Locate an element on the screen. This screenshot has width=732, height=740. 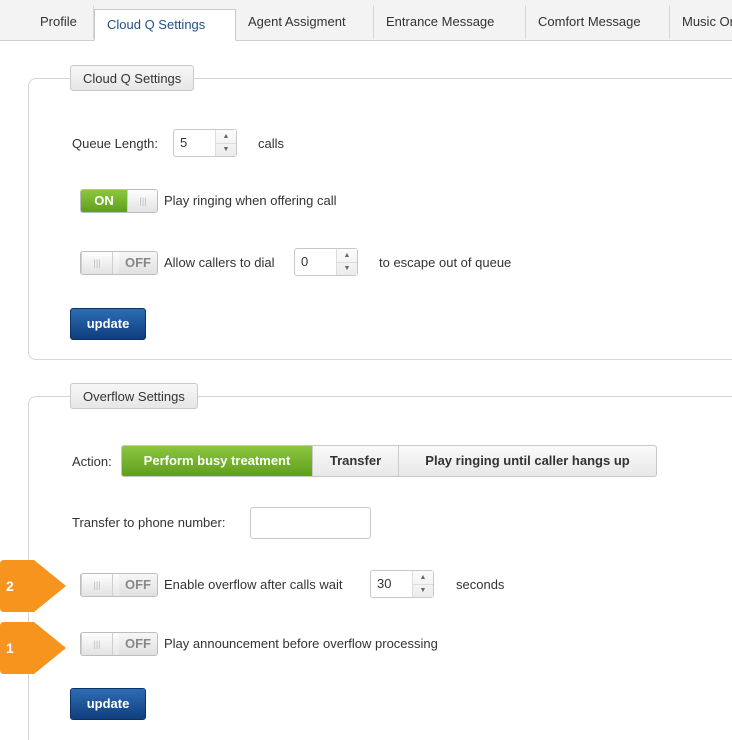
overflow-legend: Overflow Settings is located at coordinates (134, 396).